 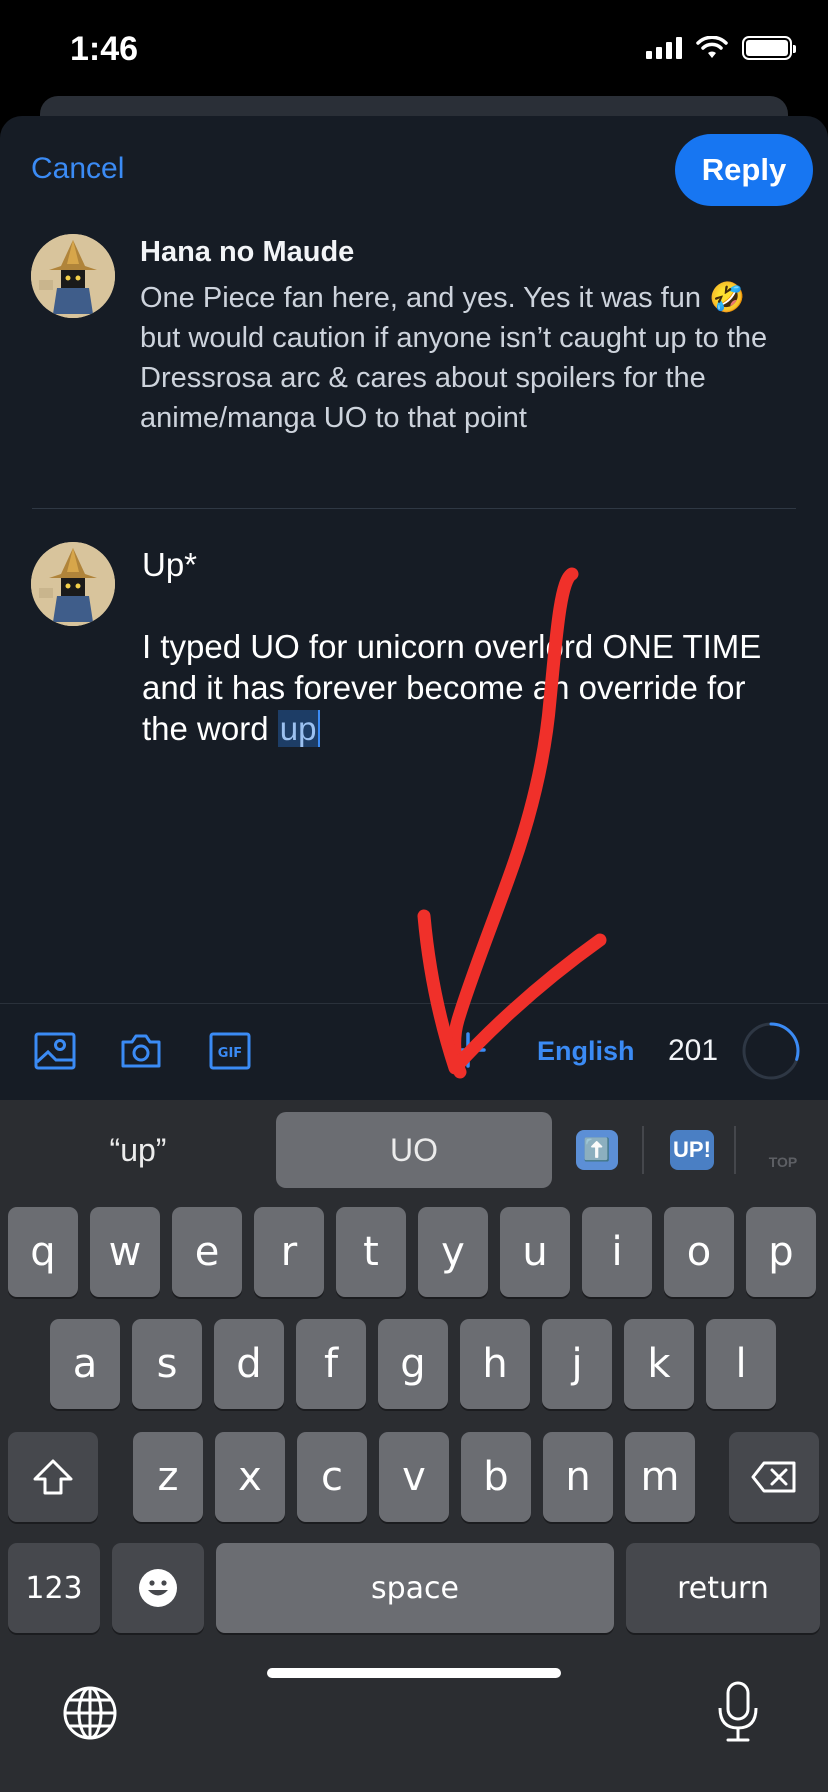 What do you see at coordinates (781, 1252) in the screenshot?
I see `key-p: p` at bounding box center [781, 1252].